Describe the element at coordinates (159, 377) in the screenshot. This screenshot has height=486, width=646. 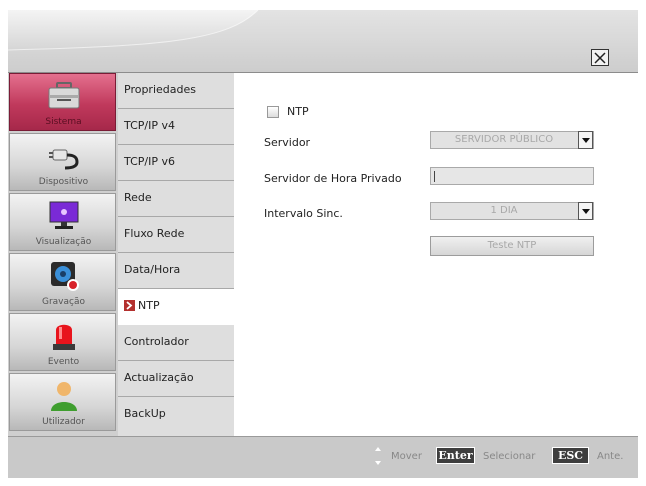
I see `menu-item-label: Actualização` at that location.